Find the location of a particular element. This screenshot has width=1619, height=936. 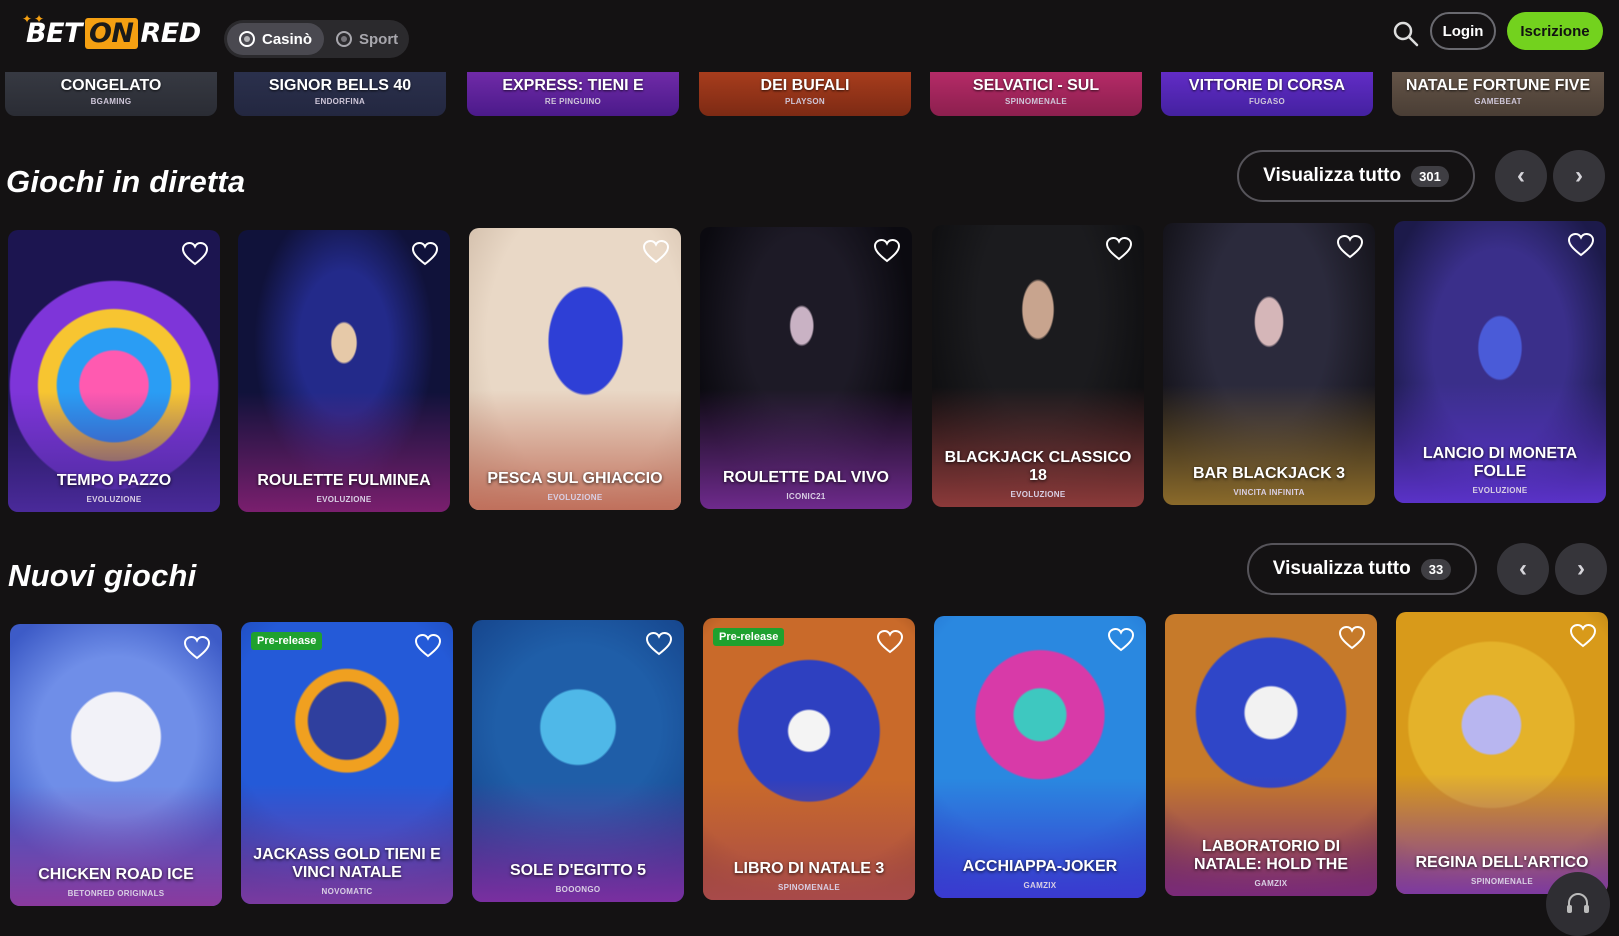

game-title: ROULETTE DAL VIVO is located at coordinates (806, 477).